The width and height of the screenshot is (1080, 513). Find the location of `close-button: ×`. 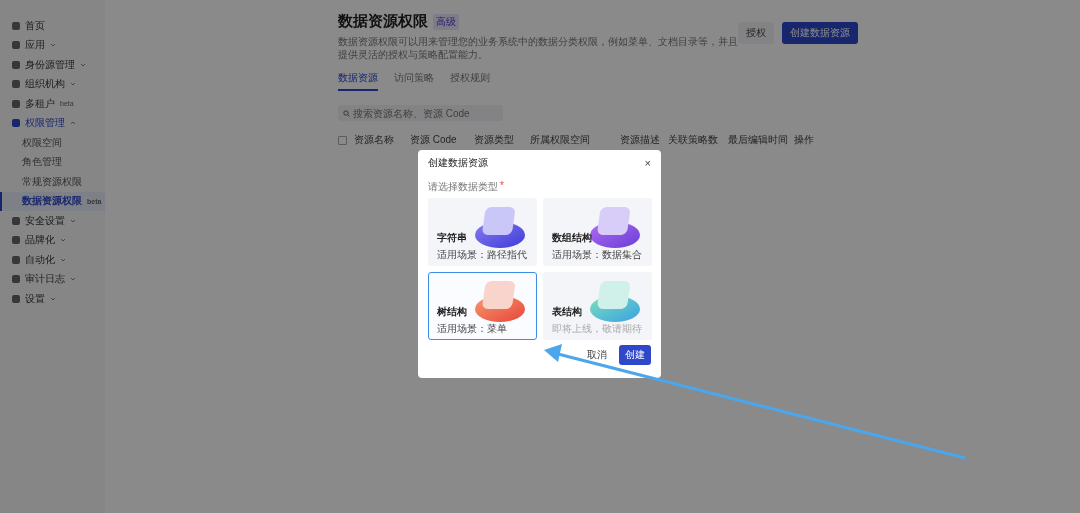

close-button: × is located at coordinates (647, 163).